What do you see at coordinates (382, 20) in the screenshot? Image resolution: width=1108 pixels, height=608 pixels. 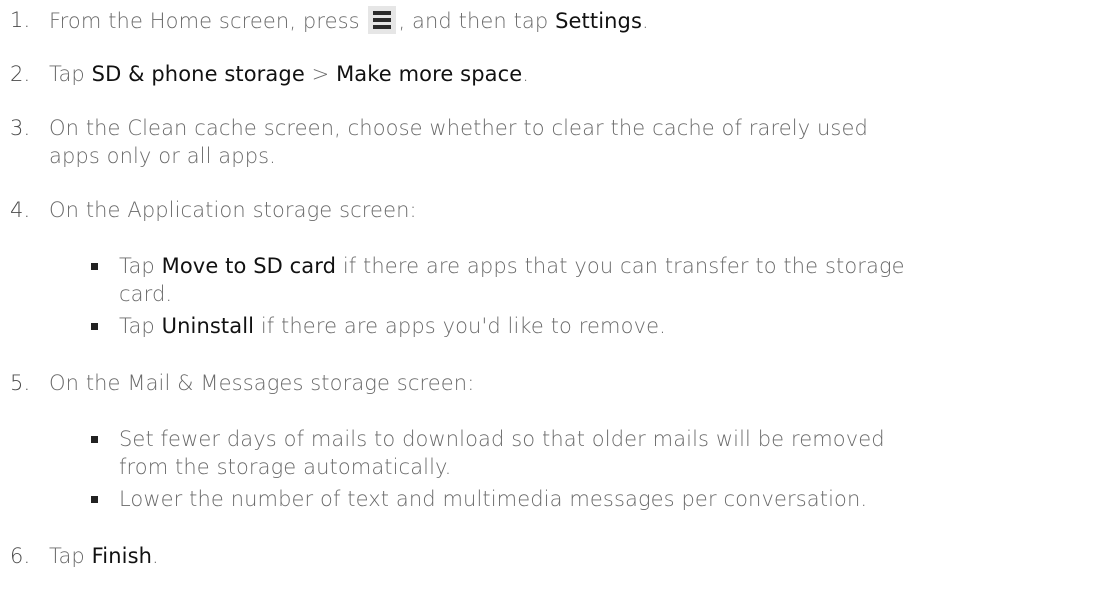 I see `menu-icon` at bounding box center [382, 20].